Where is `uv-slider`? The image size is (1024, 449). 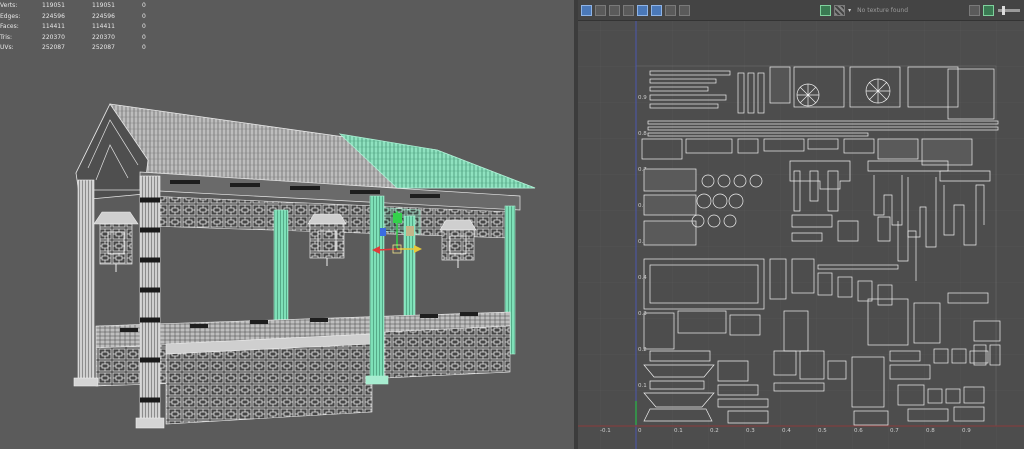
uv-slider is located at coordinates (1009, 10).